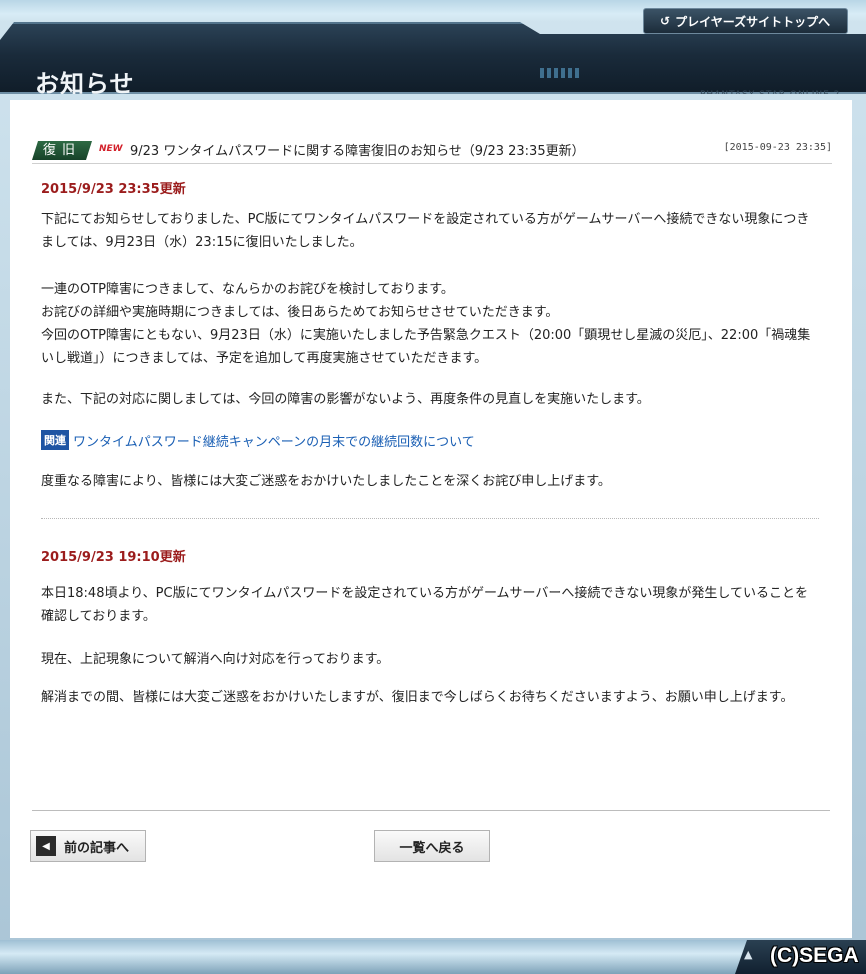 The height and width of the screenshot is (974, 866). I want to click on players-site-top-label: プレイヤーズサイトトップへ, so click(753, 21).